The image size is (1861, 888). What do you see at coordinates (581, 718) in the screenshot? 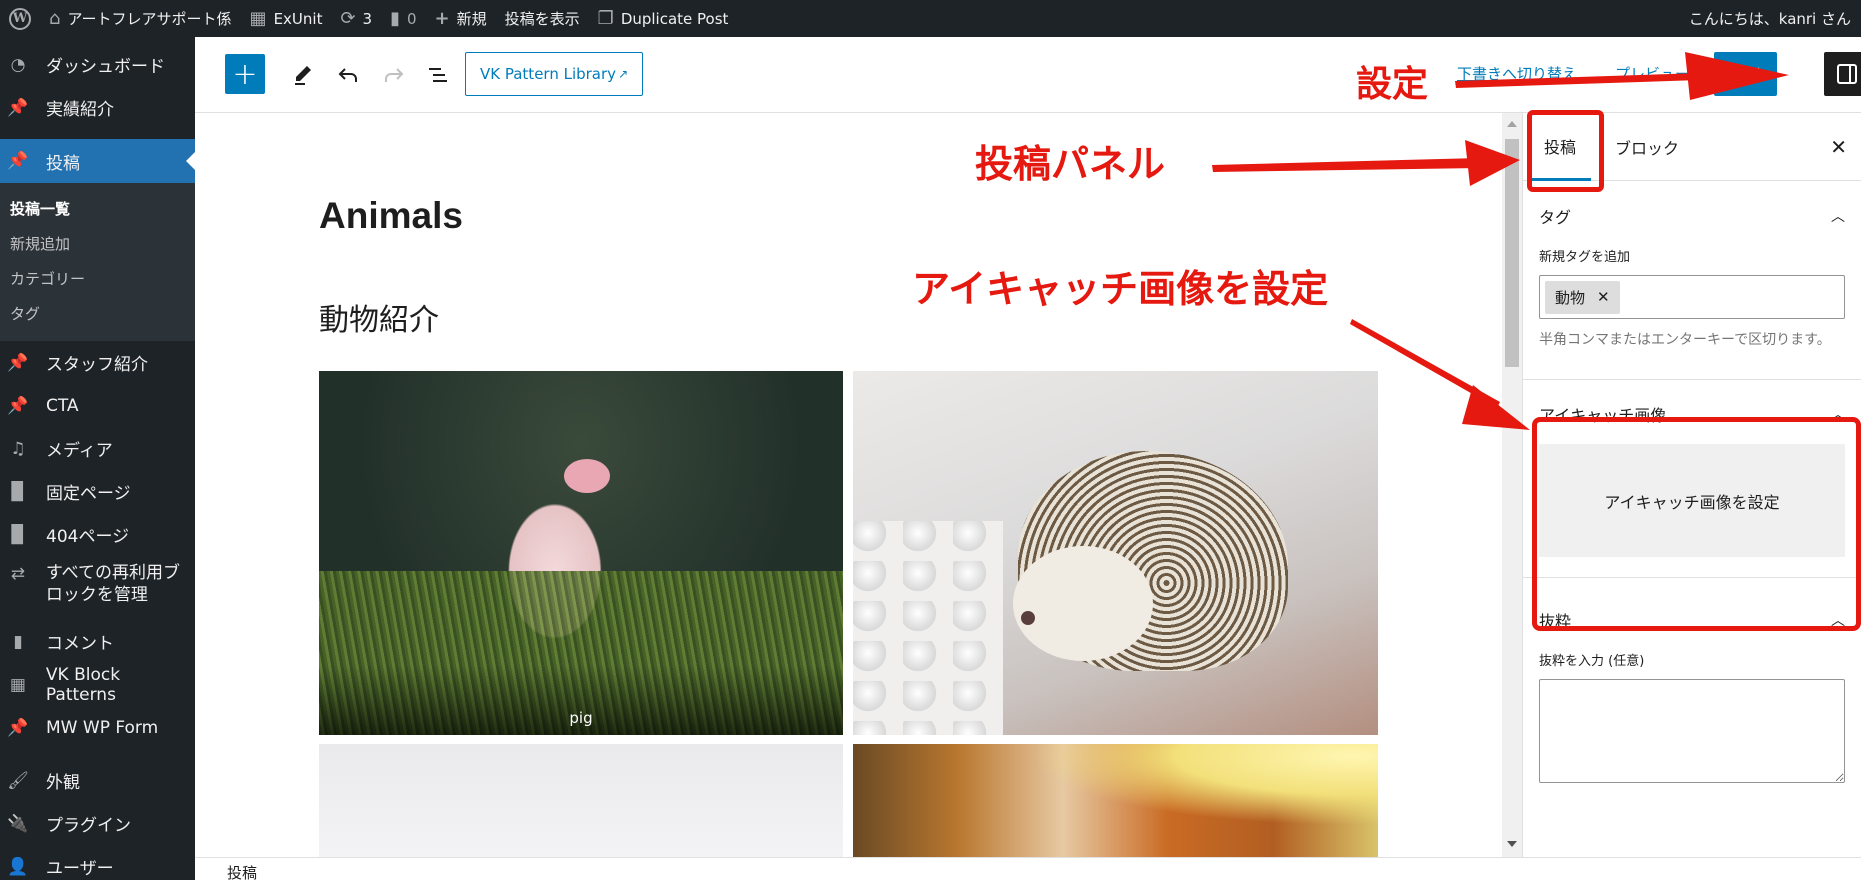
I see `image-caption: pig` at bounding box center [581, 718].